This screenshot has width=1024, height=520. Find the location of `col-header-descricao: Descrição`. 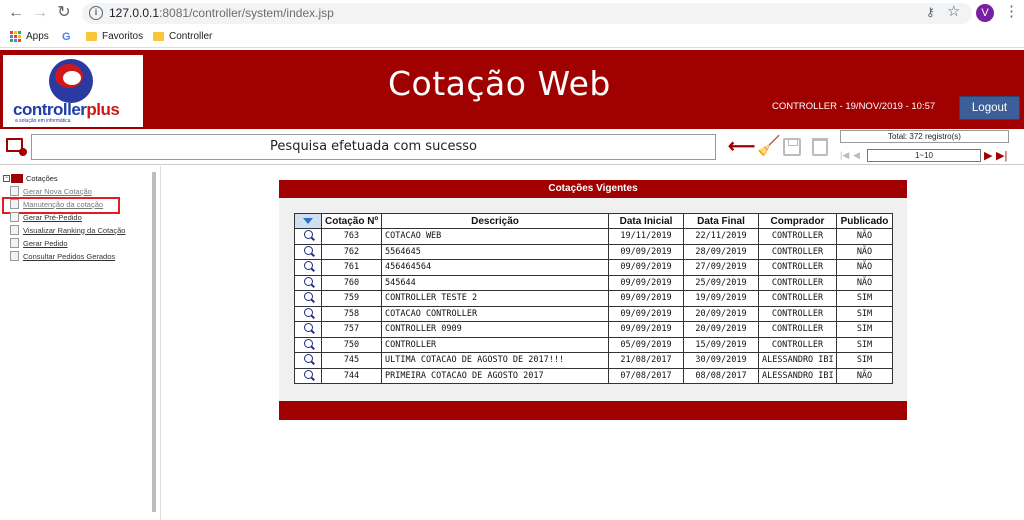

col-header-descricao: Descrição is located at coordinates (495, 221).